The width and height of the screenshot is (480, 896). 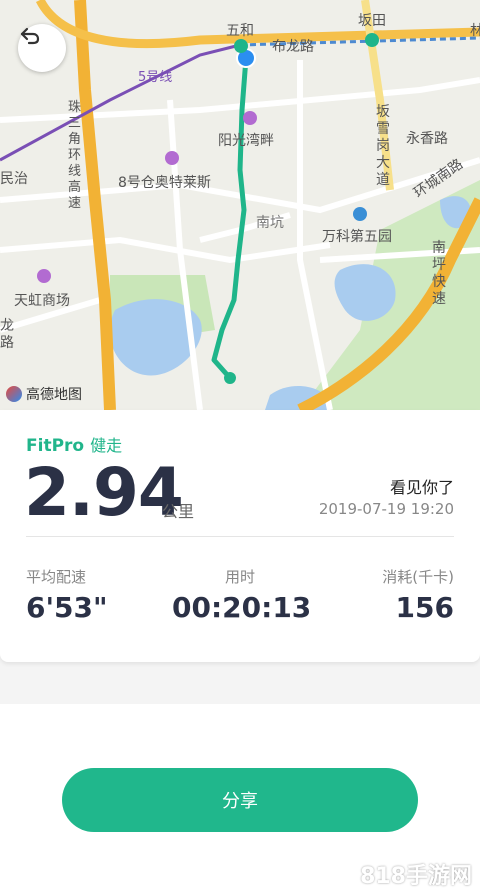 I want to click on map-label: 龙路, so click(x=7, y=334).